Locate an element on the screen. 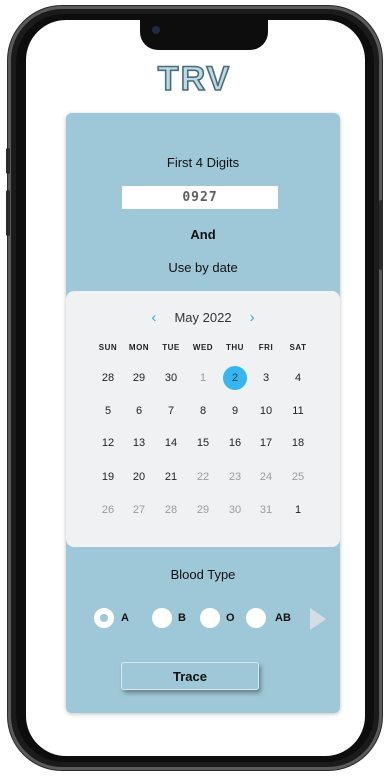  calendar-day: 20 is located at coordinates (139, 477).